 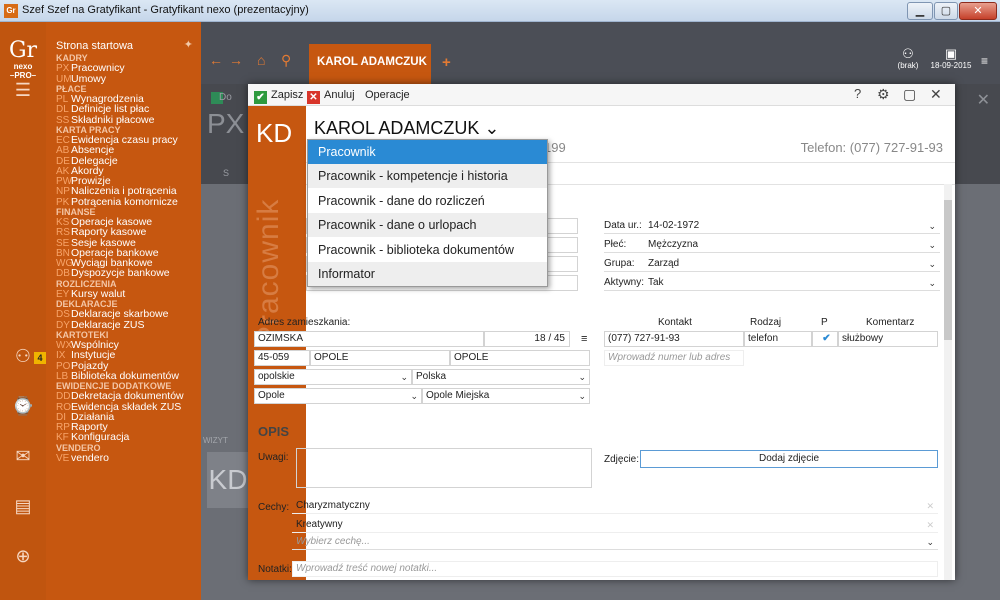 What do you see at coordinates (40, 358) in the screenshot?
I see `notification-badge: 4` at bounding box center [40, 358].